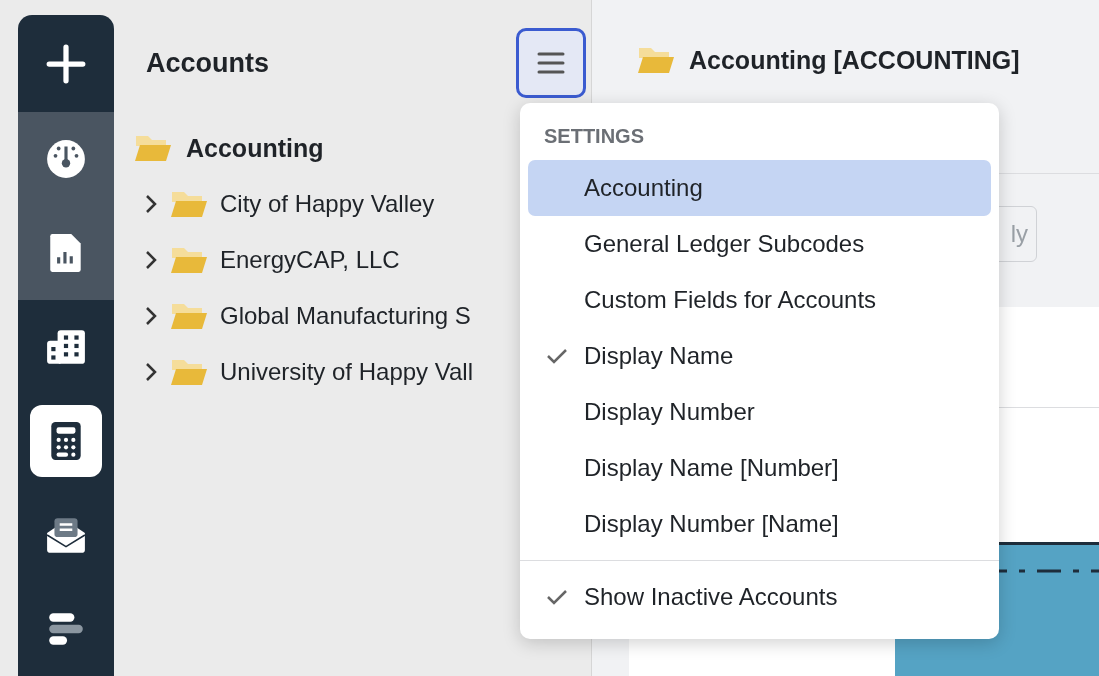  I want to click on nav-button, so click(66, 441).